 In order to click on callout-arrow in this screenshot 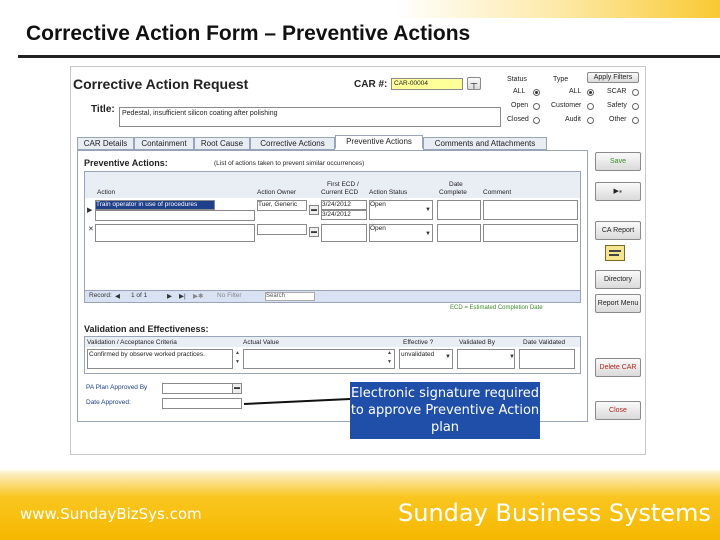, I will do `click(297, 401)`.